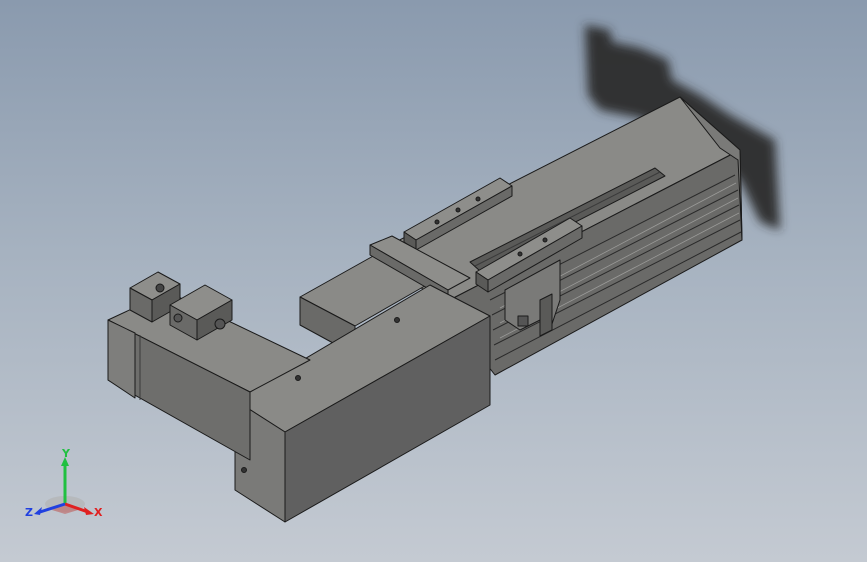  I want to click on x-axis-head, so click(89, 511).